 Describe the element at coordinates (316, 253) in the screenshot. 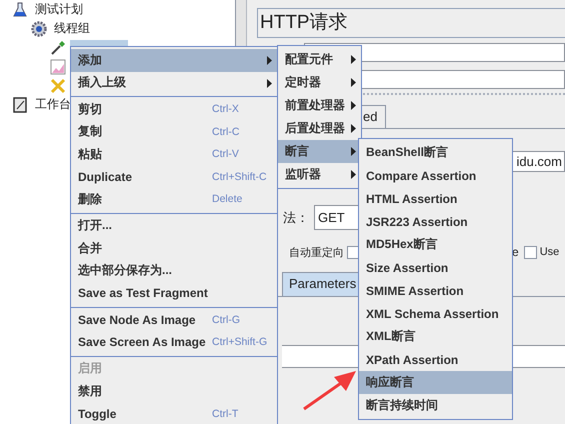

I see `checkbox-label: 自动重定向` at that location.